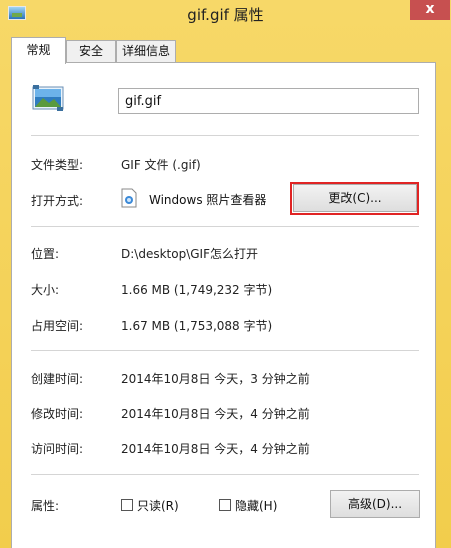 The width and height of the screenshot is (451, 548). What do you see at coordinates (127, 505) in the screenshot?
I see `readonly-checkbox` at bounding box center [127, 505].